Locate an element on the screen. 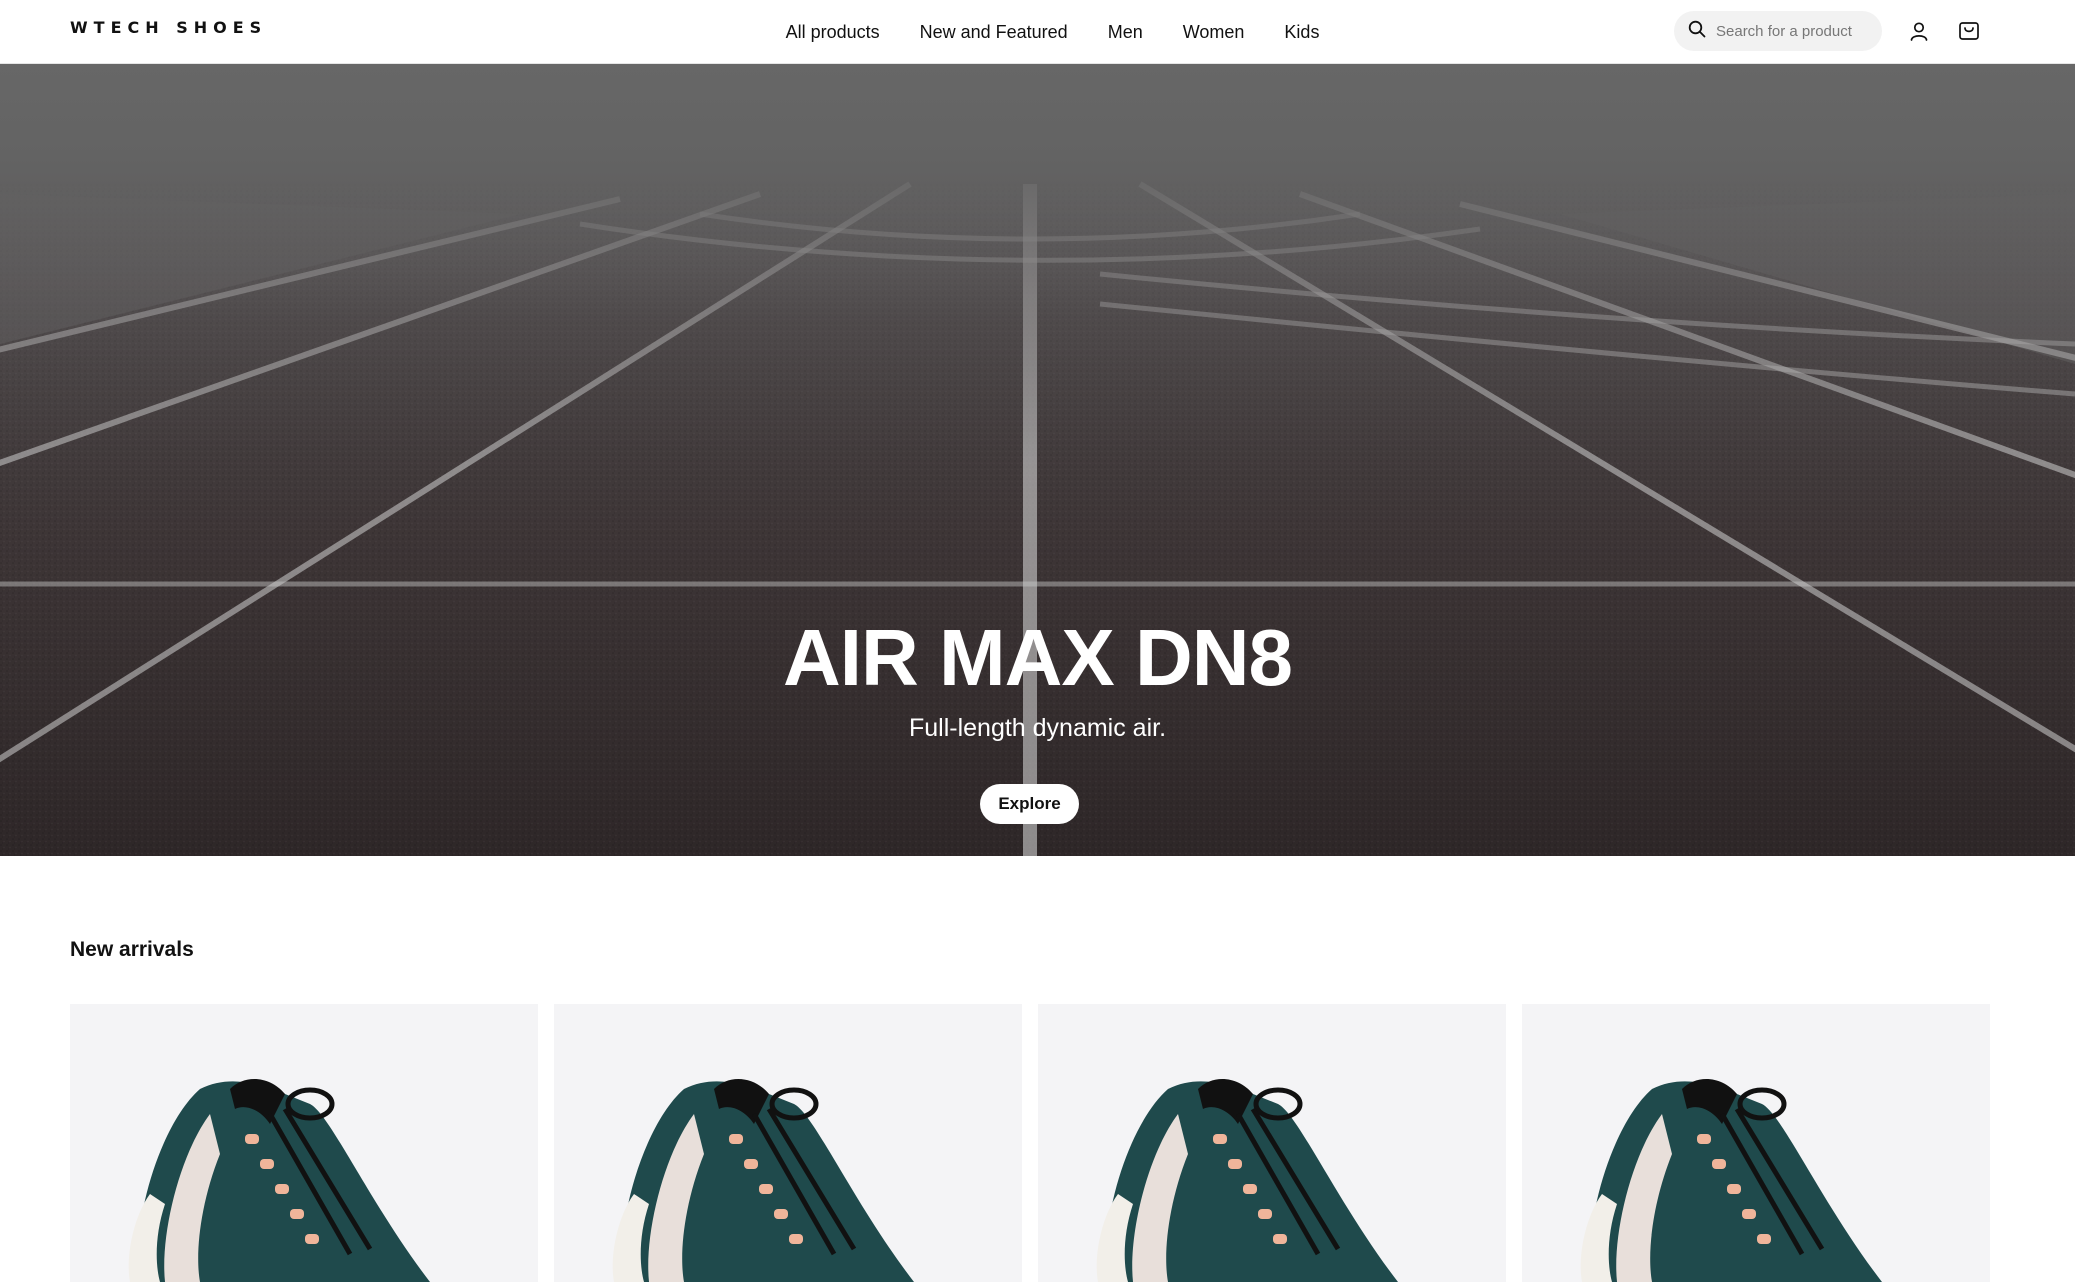 This screenshot has width=2075, height=1282. search-icon is located at coordinates (1697, 31).